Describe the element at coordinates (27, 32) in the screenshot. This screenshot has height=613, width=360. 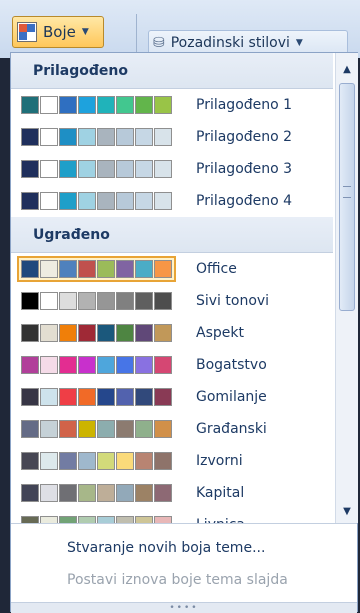
I see `theme-colors-icon` at that location.